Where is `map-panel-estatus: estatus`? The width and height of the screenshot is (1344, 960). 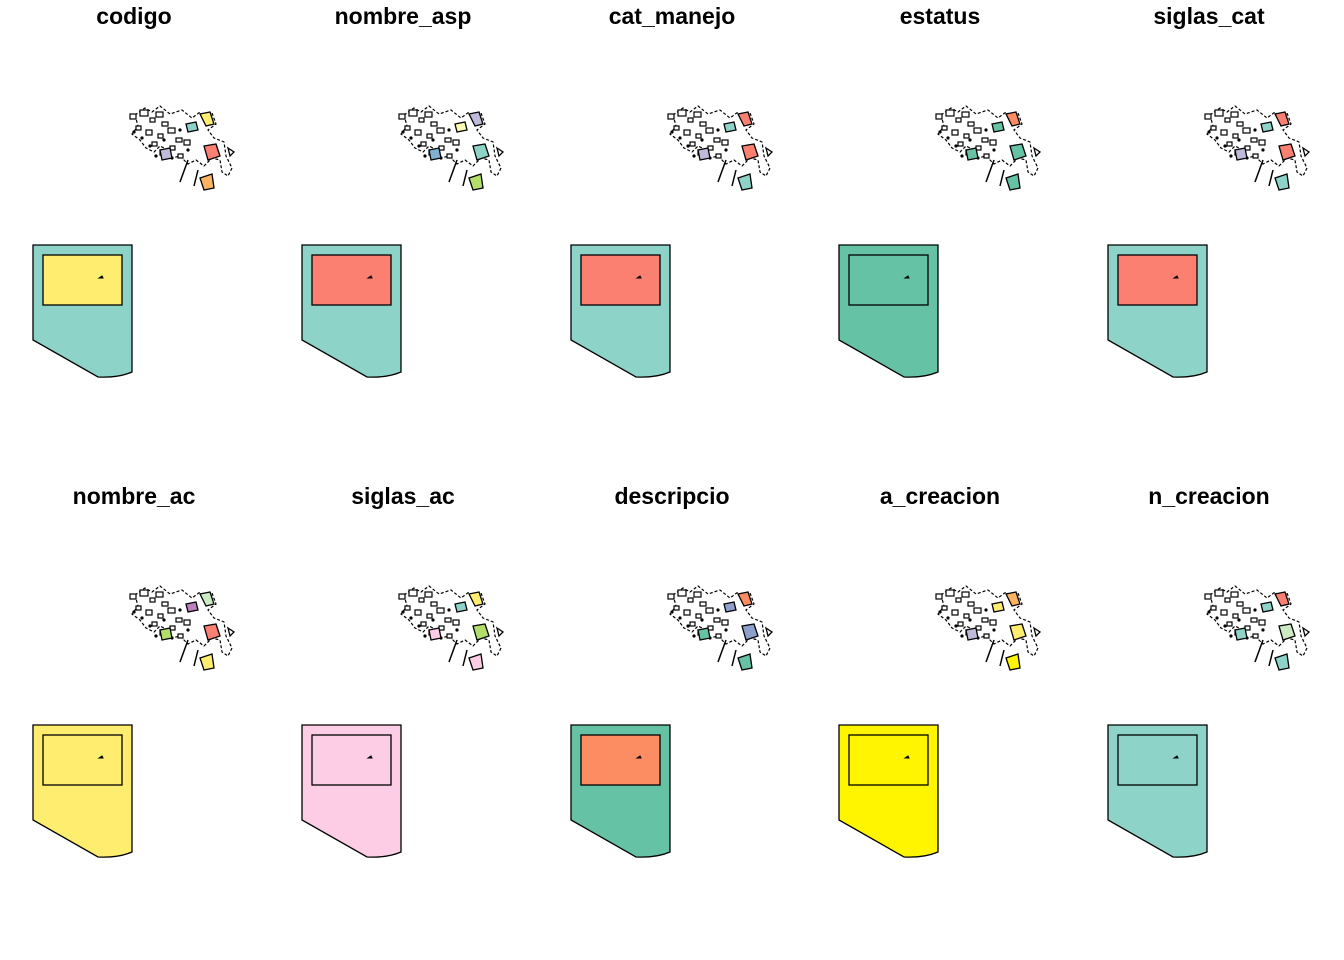
map-panel-estatus: estatus is located at coordinates (940, 240).